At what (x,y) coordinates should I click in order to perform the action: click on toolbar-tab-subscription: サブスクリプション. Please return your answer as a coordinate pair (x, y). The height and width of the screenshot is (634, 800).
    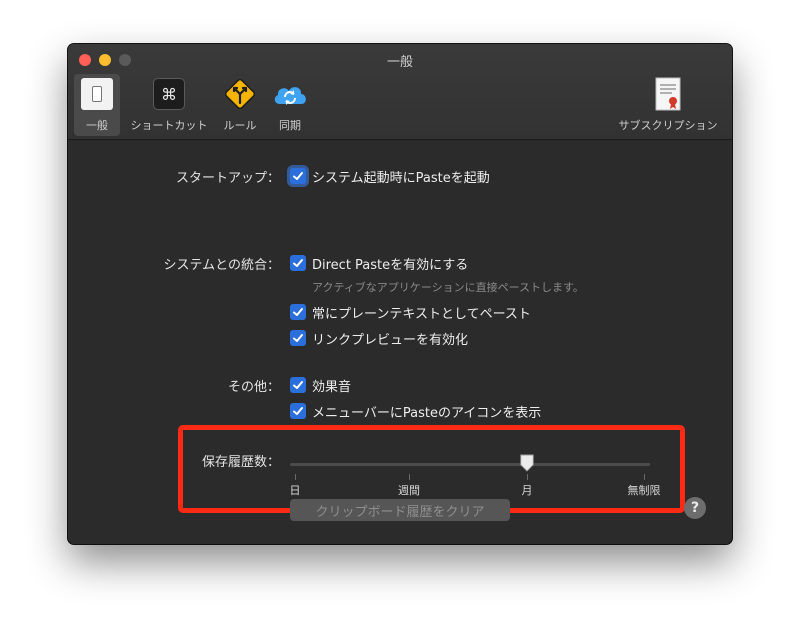
    Looking at the image, I should click on (668, 105).